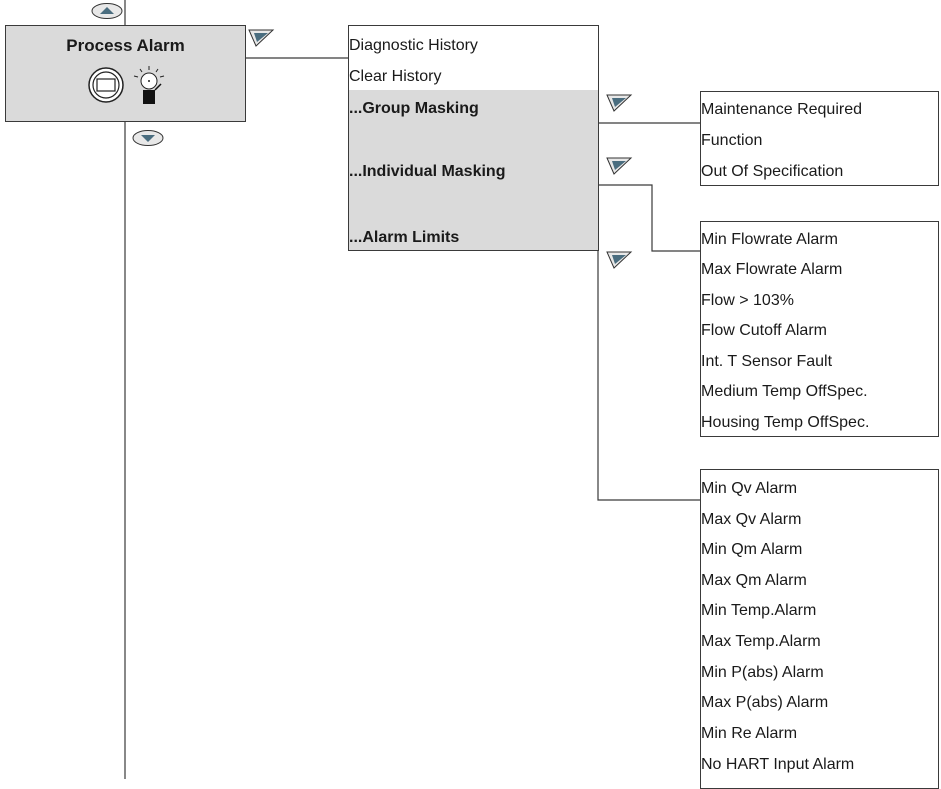  I want to click on menu-item-group-masking: ...Group Masking, so click(414, 109).